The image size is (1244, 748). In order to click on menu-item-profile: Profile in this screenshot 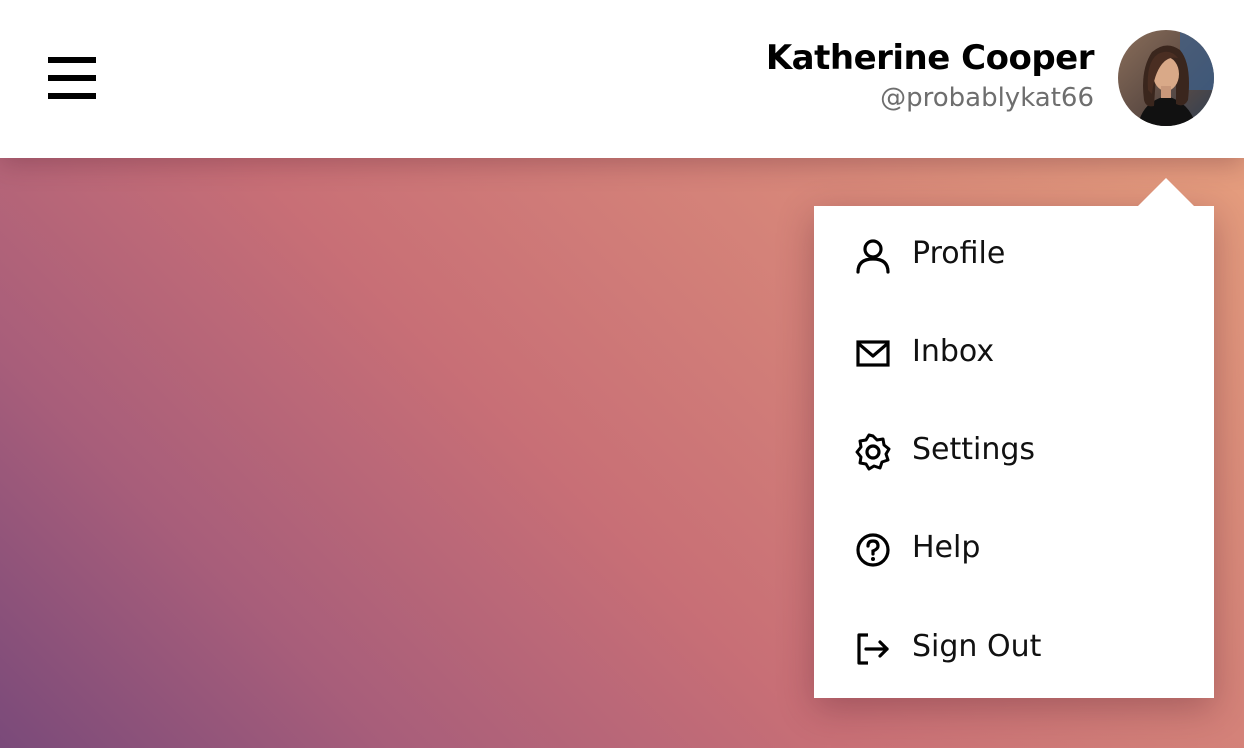, I will do `click(1014, 255)`.